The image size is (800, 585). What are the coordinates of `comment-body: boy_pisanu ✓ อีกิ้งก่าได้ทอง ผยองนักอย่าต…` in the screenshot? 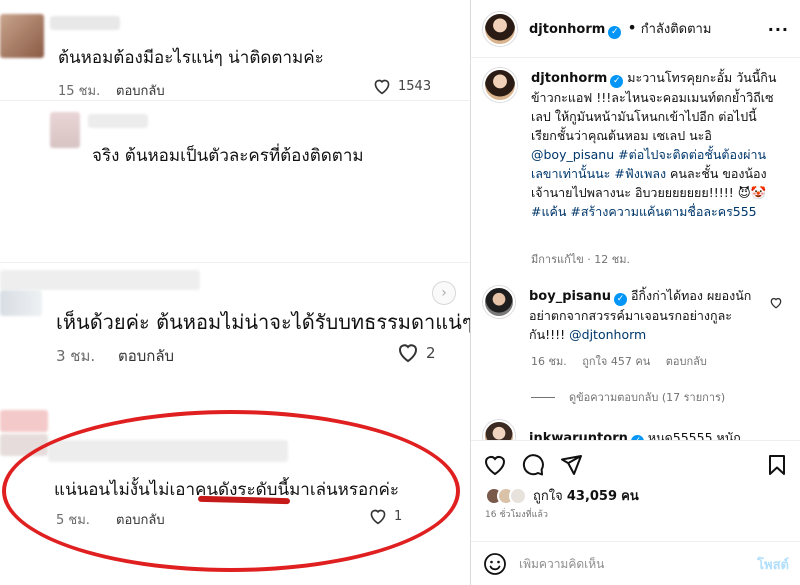 It's located at (642, 315).